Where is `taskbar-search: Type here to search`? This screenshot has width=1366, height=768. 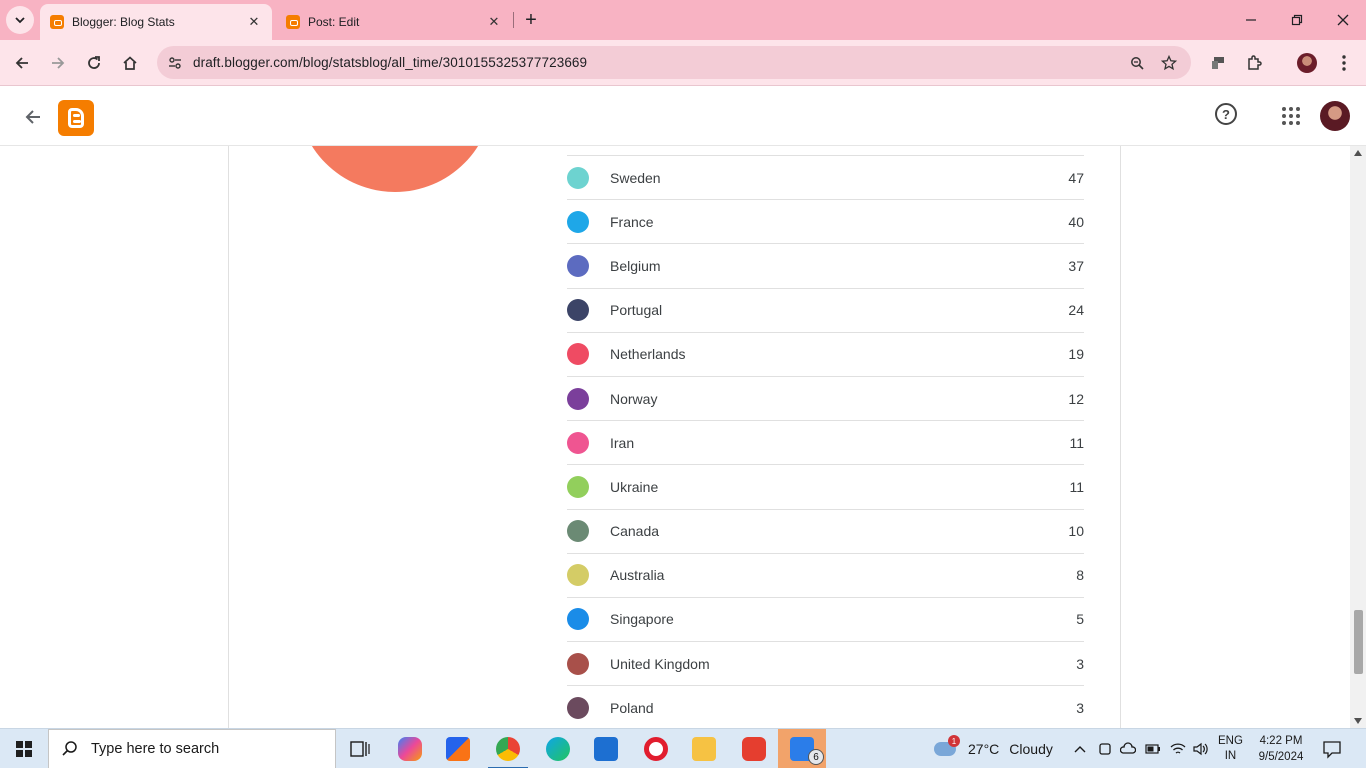 taskbar-search: Type here to search is located at coordinates (192, 748).